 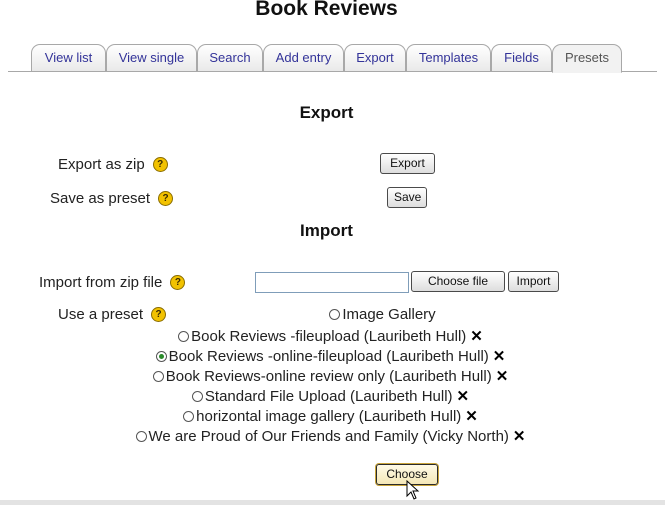 I want to click on preset-option: Image Gallery, so click(x=360, y=314).